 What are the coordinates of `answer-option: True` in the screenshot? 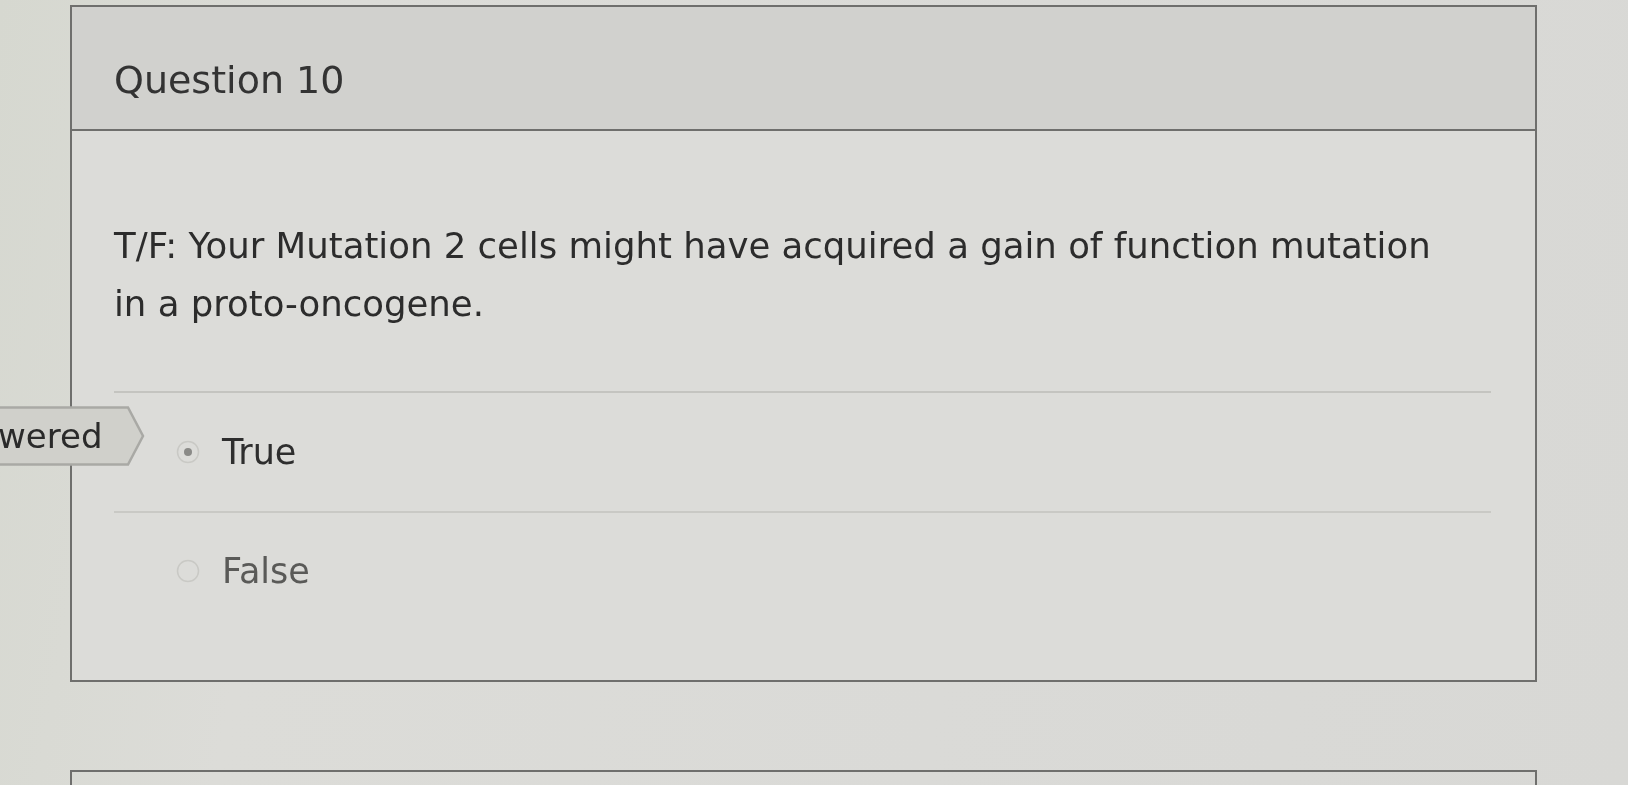 It's located at (236, 452).